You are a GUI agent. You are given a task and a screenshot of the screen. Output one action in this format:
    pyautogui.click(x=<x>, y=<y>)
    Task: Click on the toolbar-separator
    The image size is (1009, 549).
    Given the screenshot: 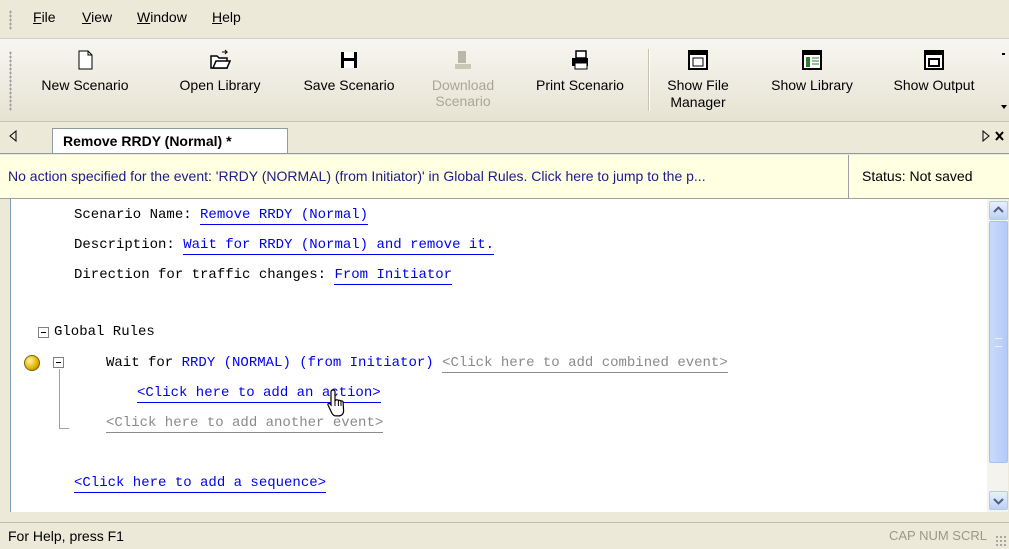 What is the action you would take?
    pyautogui.click(x=649, y=80)
    